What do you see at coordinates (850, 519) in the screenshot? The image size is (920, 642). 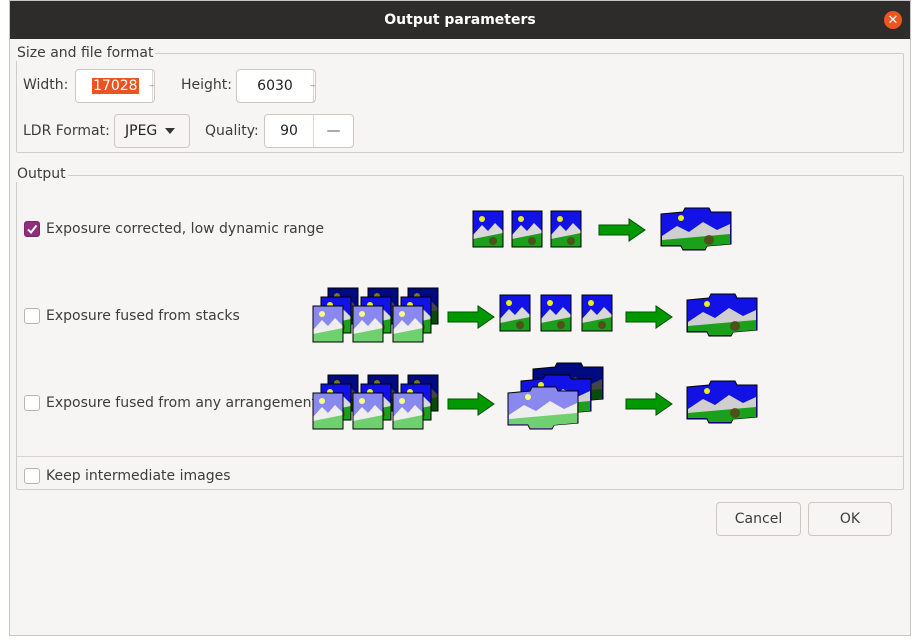 I see `ok-button: OK` at bounding box center [850, 519].